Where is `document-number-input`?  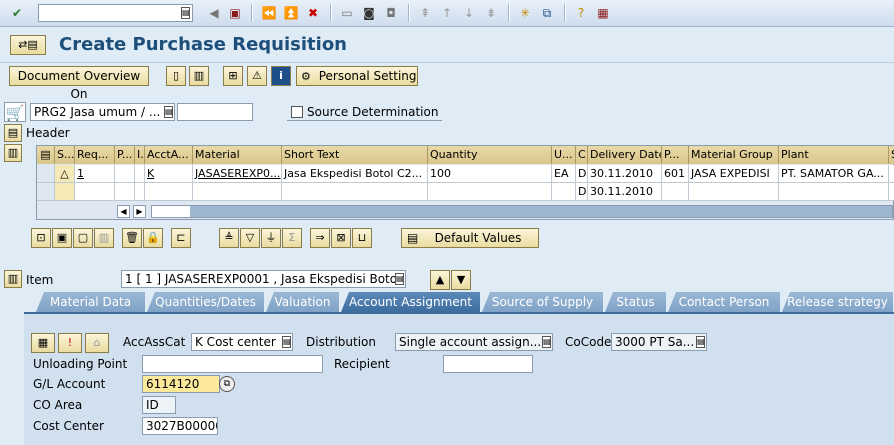 document-number-input is located at coordinates (215, 112).